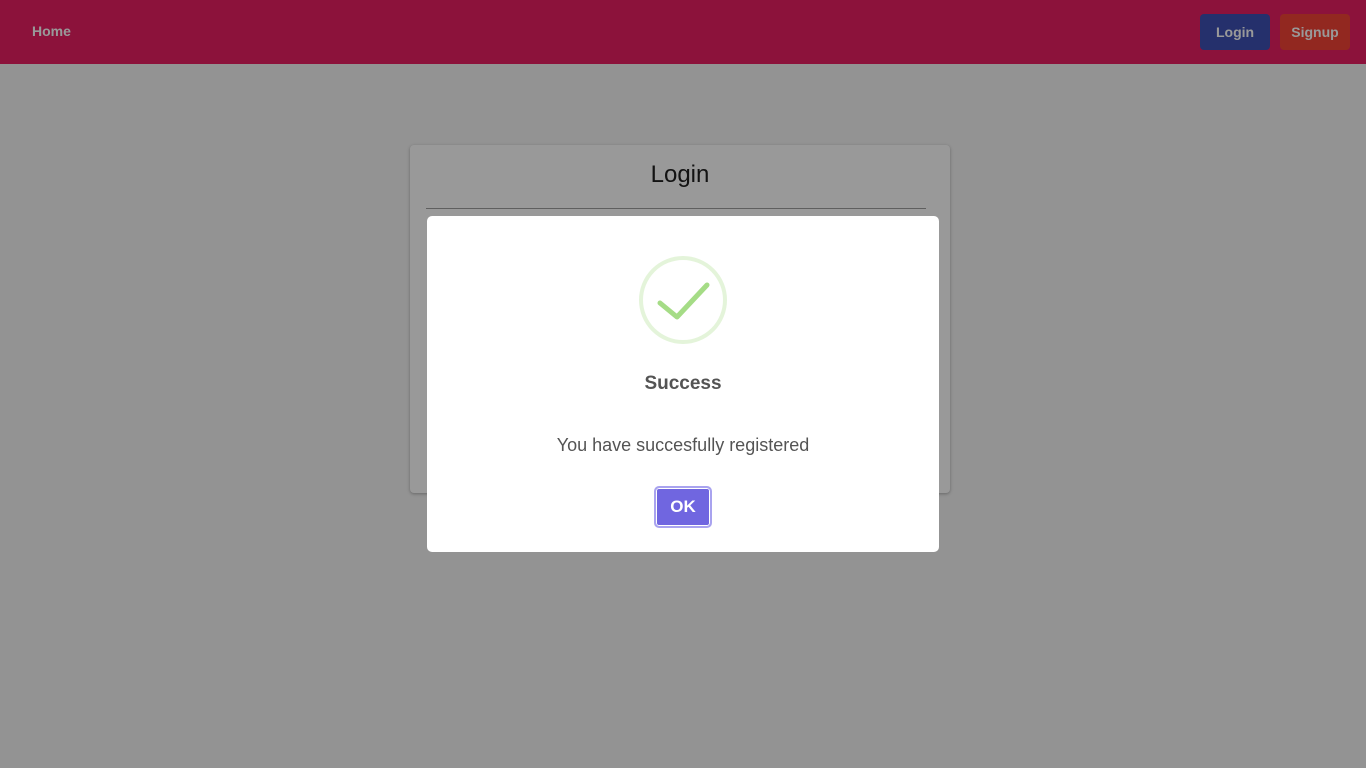 This screenshot has width=1366, height=768. I want to click on dialog-message: You have succesfully registered, so click(683, 445).